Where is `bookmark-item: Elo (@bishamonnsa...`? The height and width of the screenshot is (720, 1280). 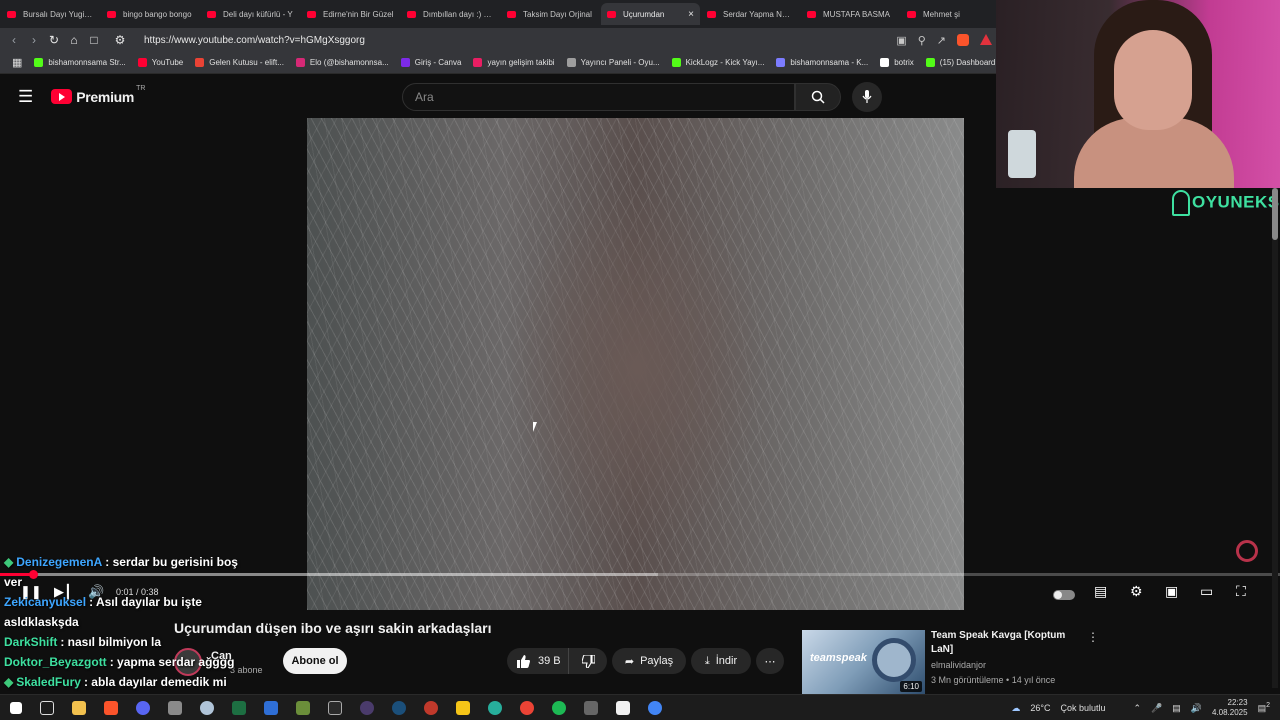 bookmark-item: Elo (@bishamonnsa... is located at coordinates (342, 62).